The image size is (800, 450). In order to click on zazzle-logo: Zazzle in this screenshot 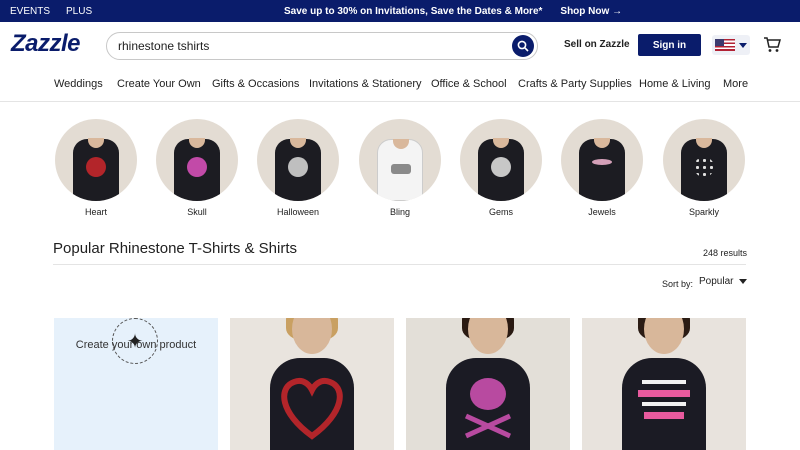, I will do `click(46, 44)`.